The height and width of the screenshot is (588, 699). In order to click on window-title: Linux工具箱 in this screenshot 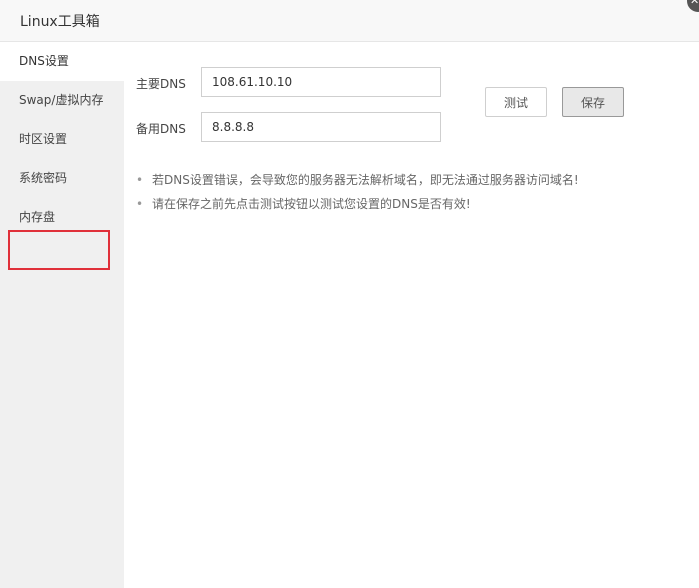, I will do `click(60, 22)`.